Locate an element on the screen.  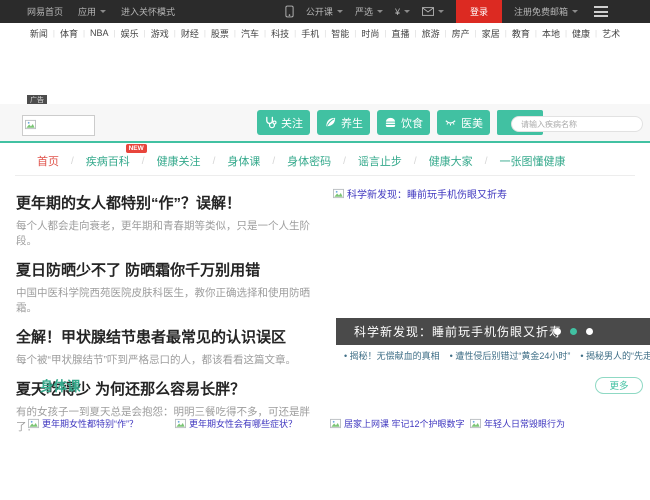
feature-link: 遭性侵后别错过“黄金24小时” is located at coordinates (510, 355).